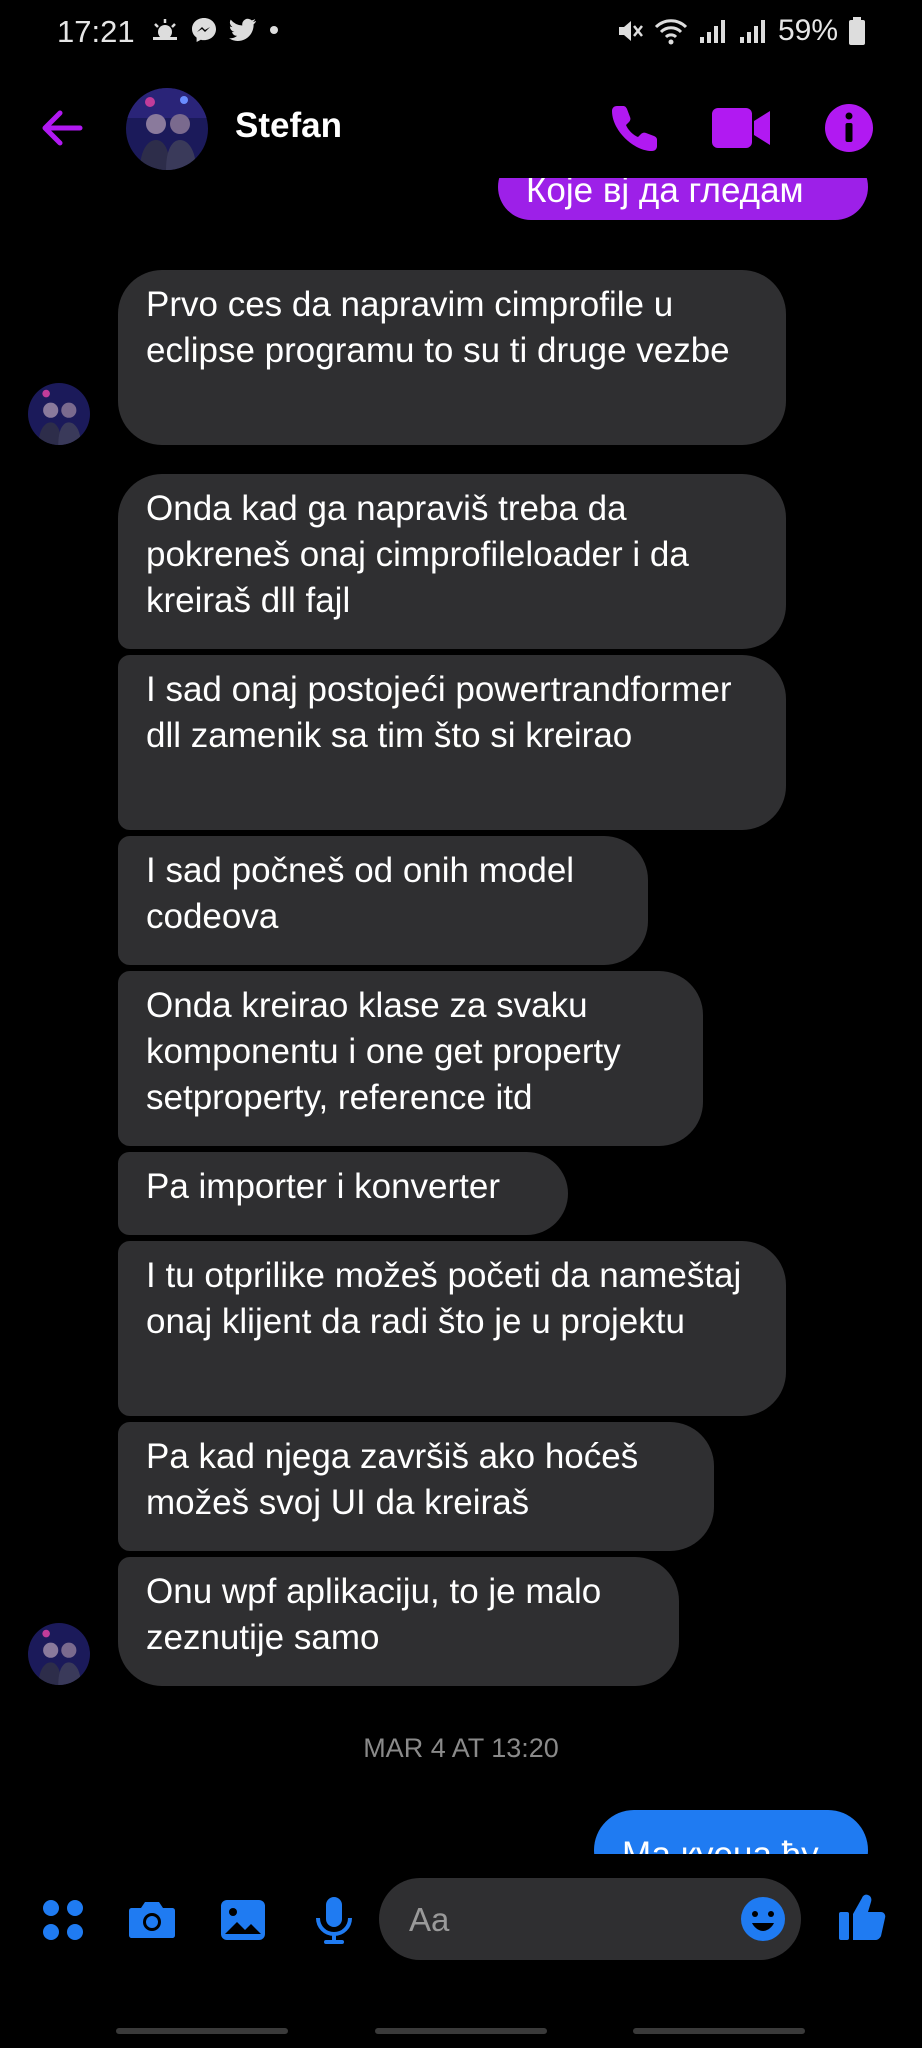 This screenshot has width=922, height=2048. I want to click on system-icons: 59%, so click(740, 31).